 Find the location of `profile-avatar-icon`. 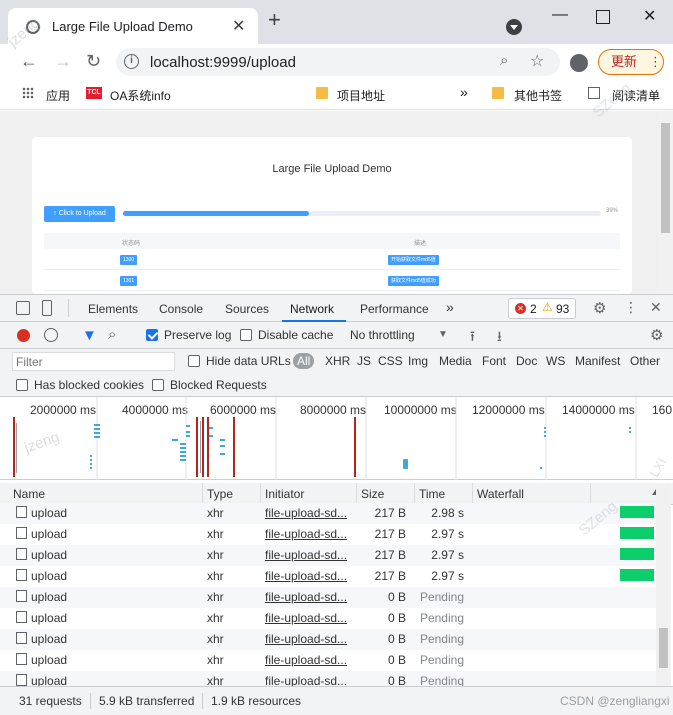

profile-avatar-icon is located at coordinates (579, 63).